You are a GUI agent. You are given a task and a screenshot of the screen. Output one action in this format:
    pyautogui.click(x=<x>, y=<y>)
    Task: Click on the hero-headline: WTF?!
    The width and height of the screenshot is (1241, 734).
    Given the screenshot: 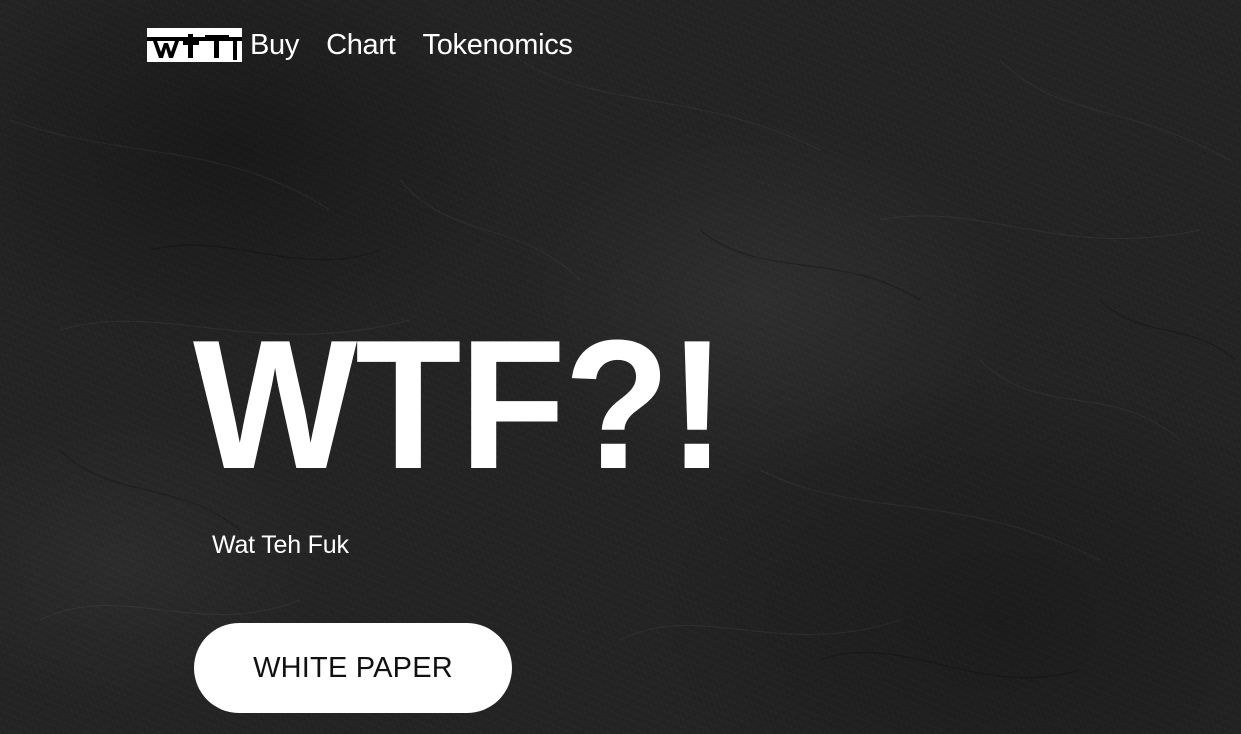 What is the action you would take?
    pyautogui.click(x=459, y=404)
    